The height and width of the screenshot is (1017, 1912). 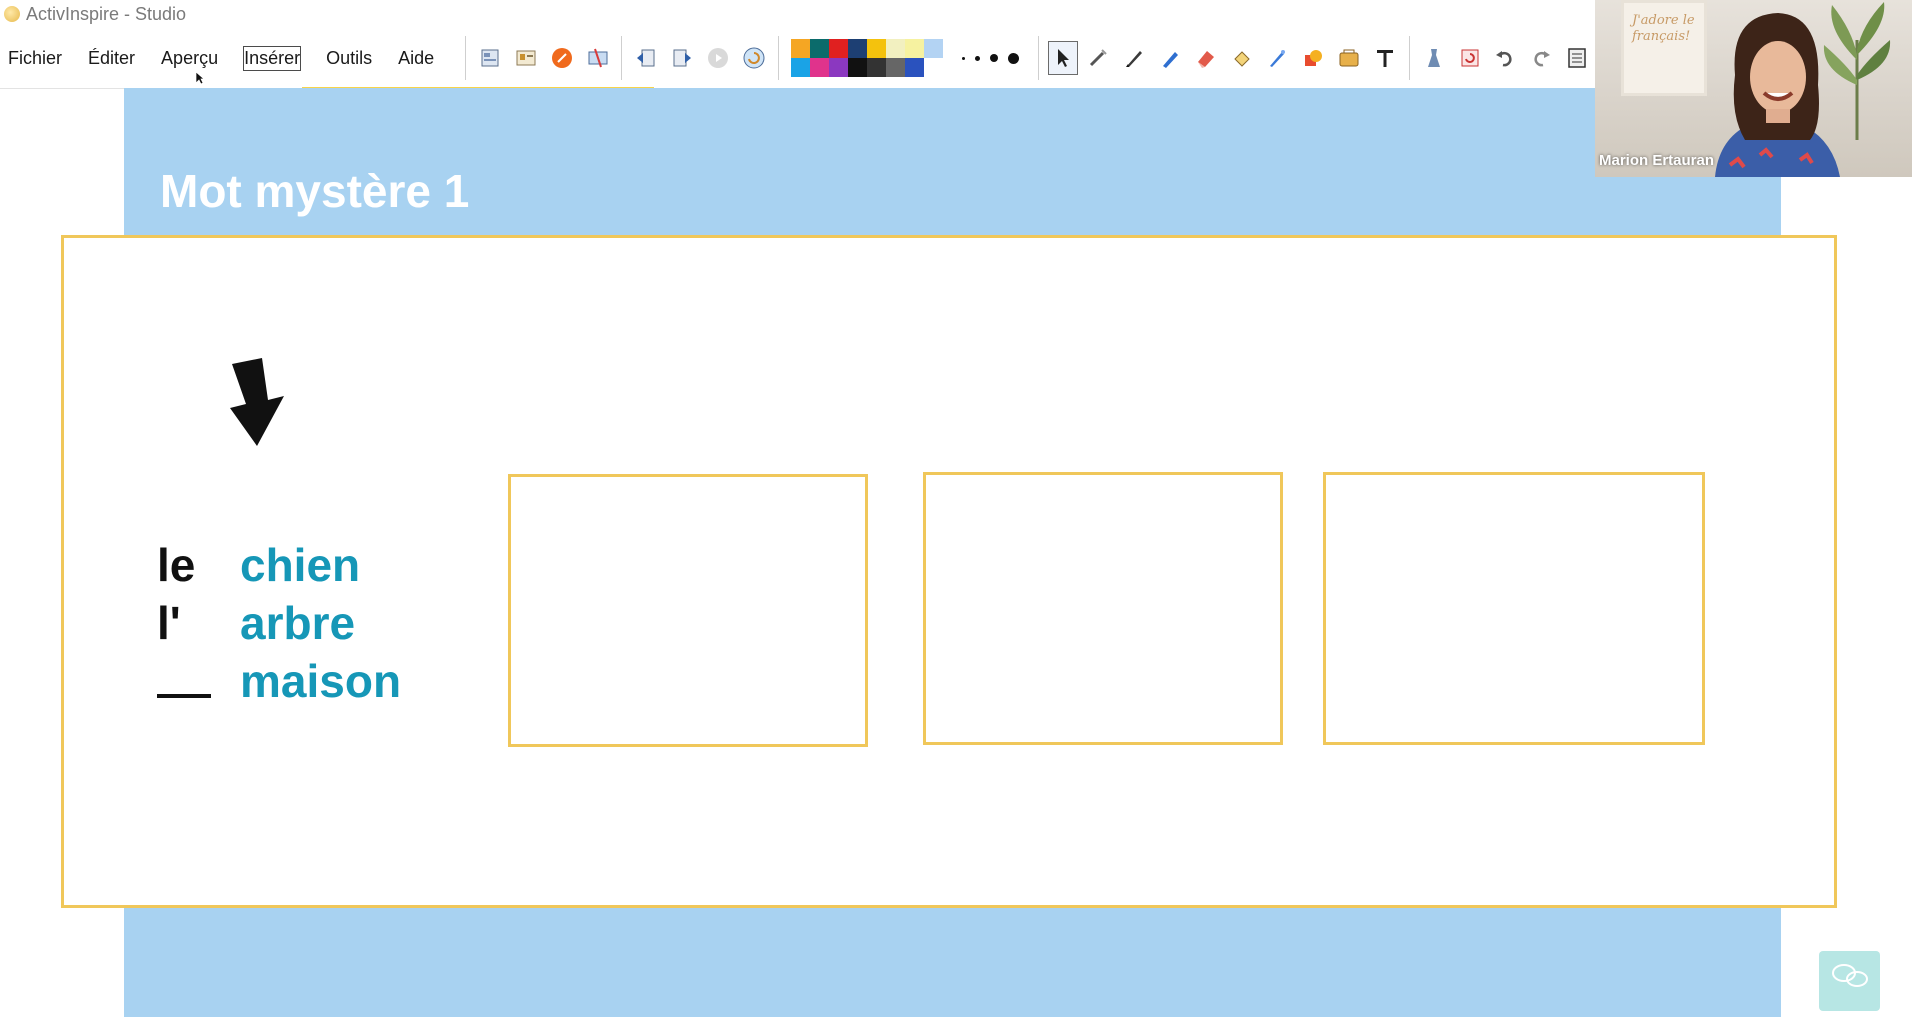 I want to click on page-browser-icon, so click(x=490, y=58).